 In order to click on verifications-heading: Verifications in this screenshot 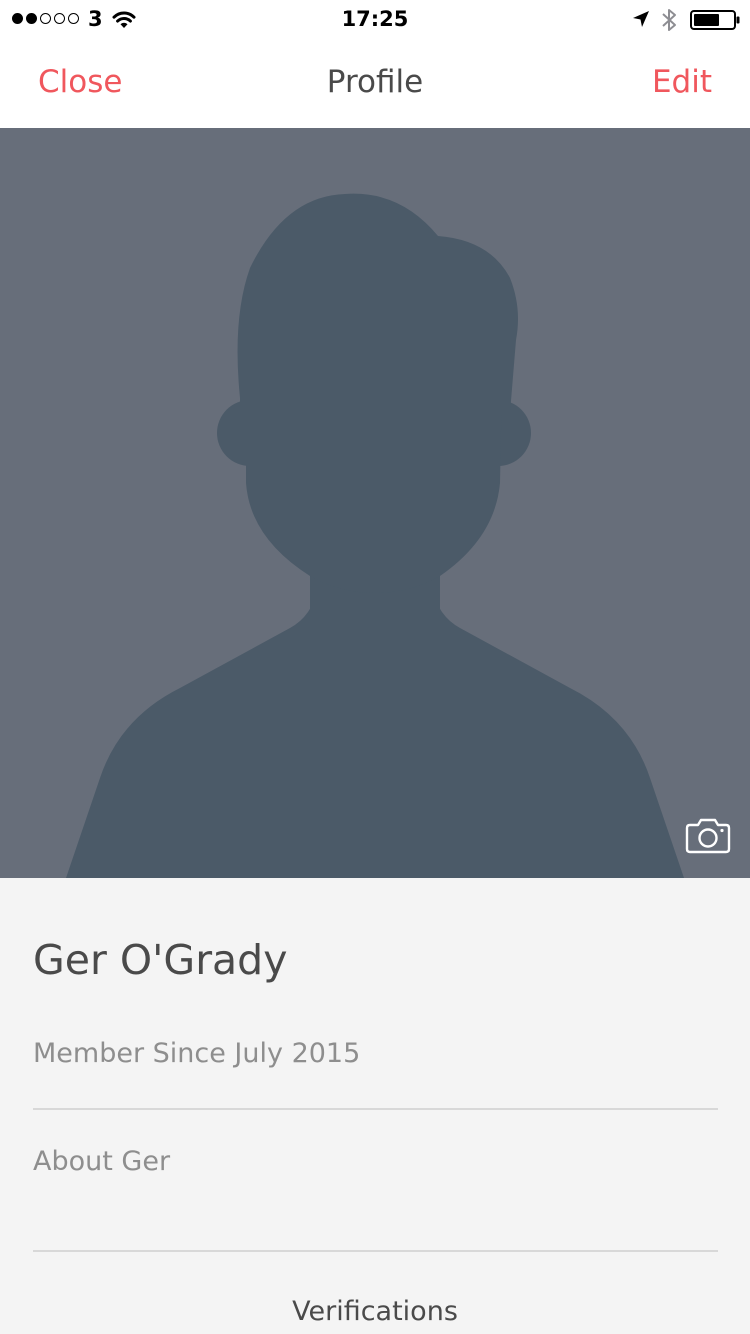, I will do `click(375, 1311)`.